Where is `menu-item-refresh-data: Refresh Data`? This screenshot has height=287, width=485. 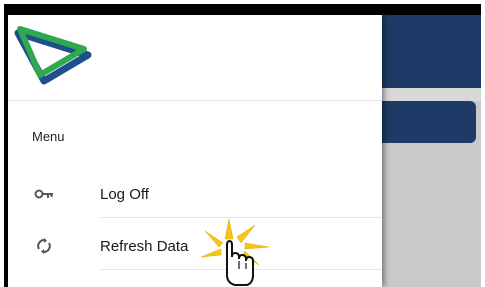
menu-item-refresh-data: Refresh Data is located at coordinates (195, 247).